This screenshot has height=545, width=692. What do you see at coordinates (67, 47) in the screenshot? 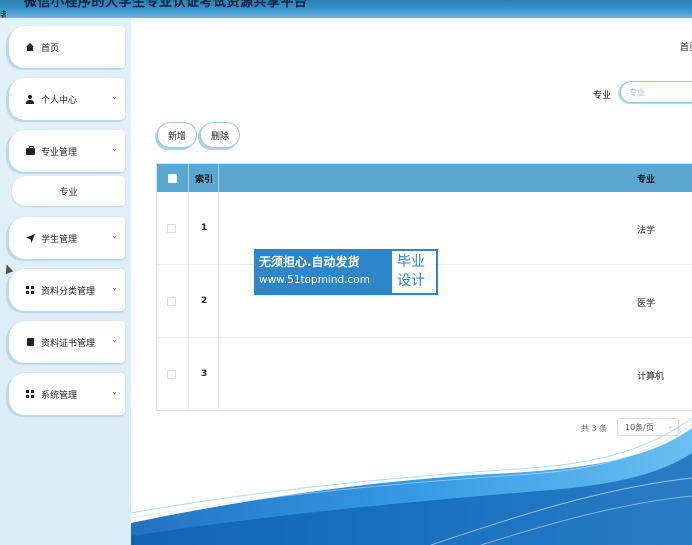
I see `sidebar-item-home: 首页` at bounding box center [67, 47].